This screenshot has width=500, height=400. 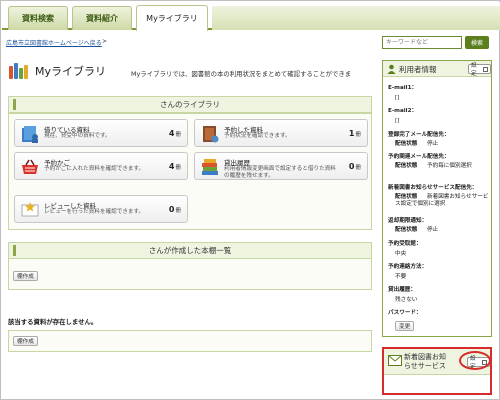 I want to click on user-info-title: 利用者情報, so click(x=418, y=69).